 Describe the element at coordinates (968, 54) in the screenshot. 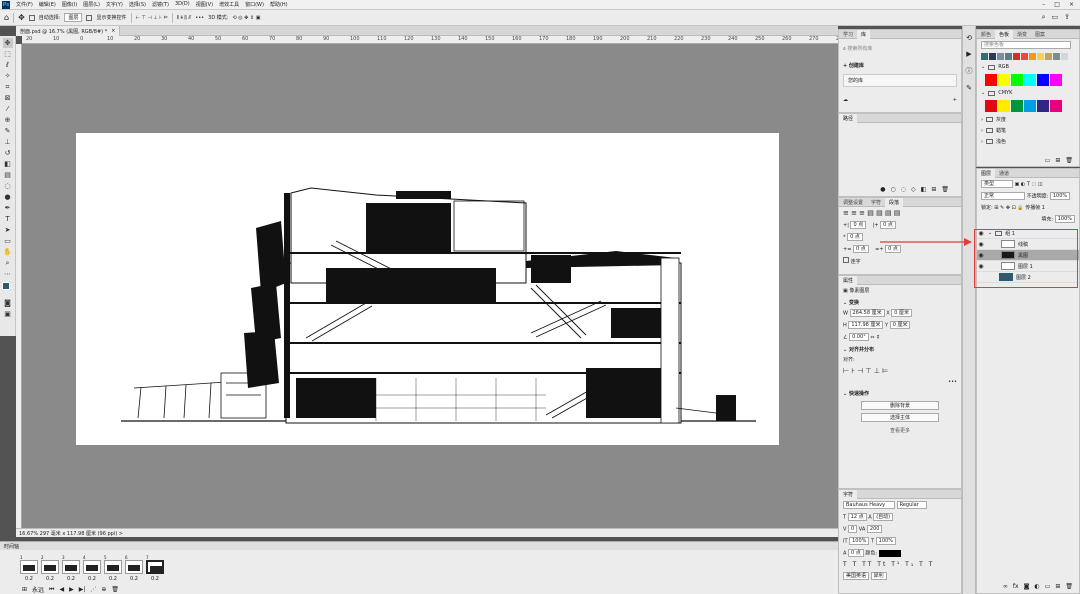

I see `actions-icon: ▶` at that location.